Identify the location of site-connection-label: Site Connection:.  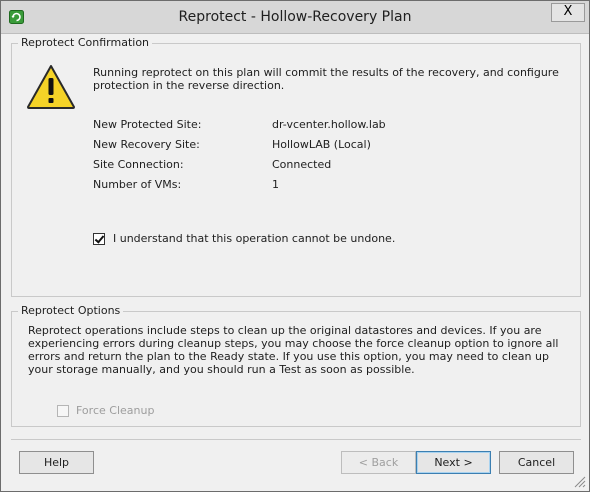
(138, 164).